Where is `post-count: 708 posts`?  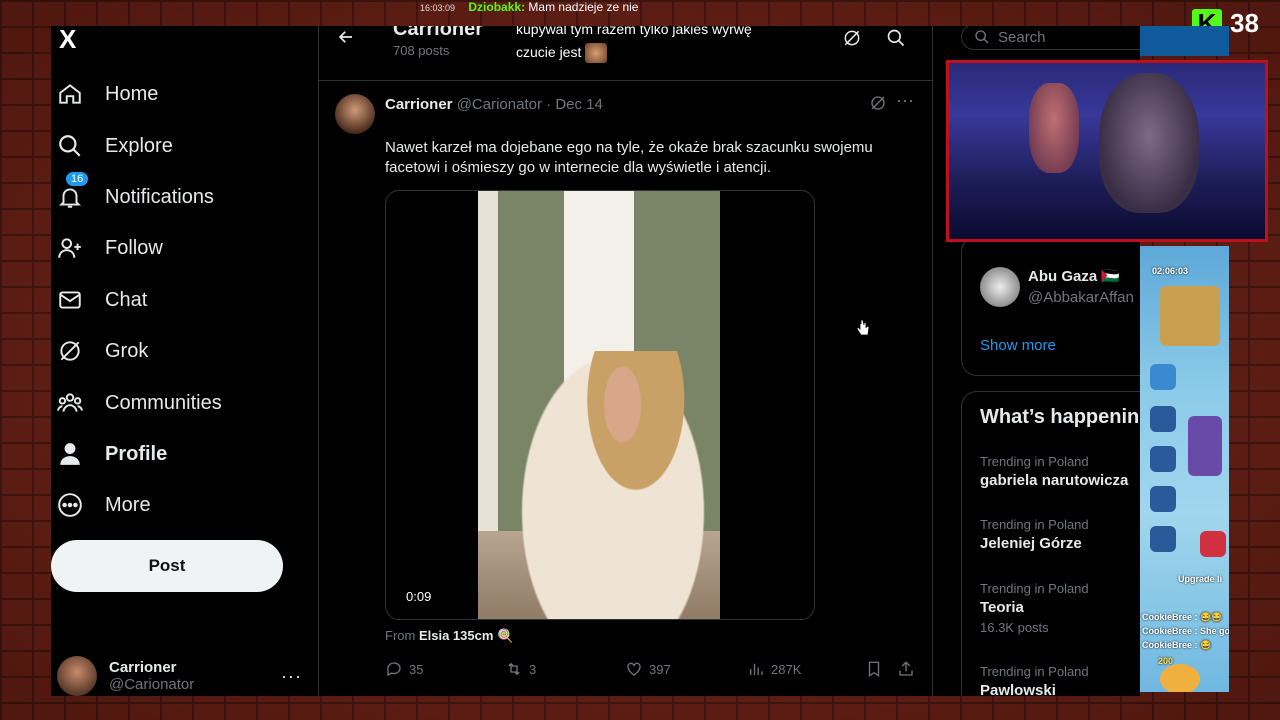
post-count: 708 posts is located at coordinates (421, 50).